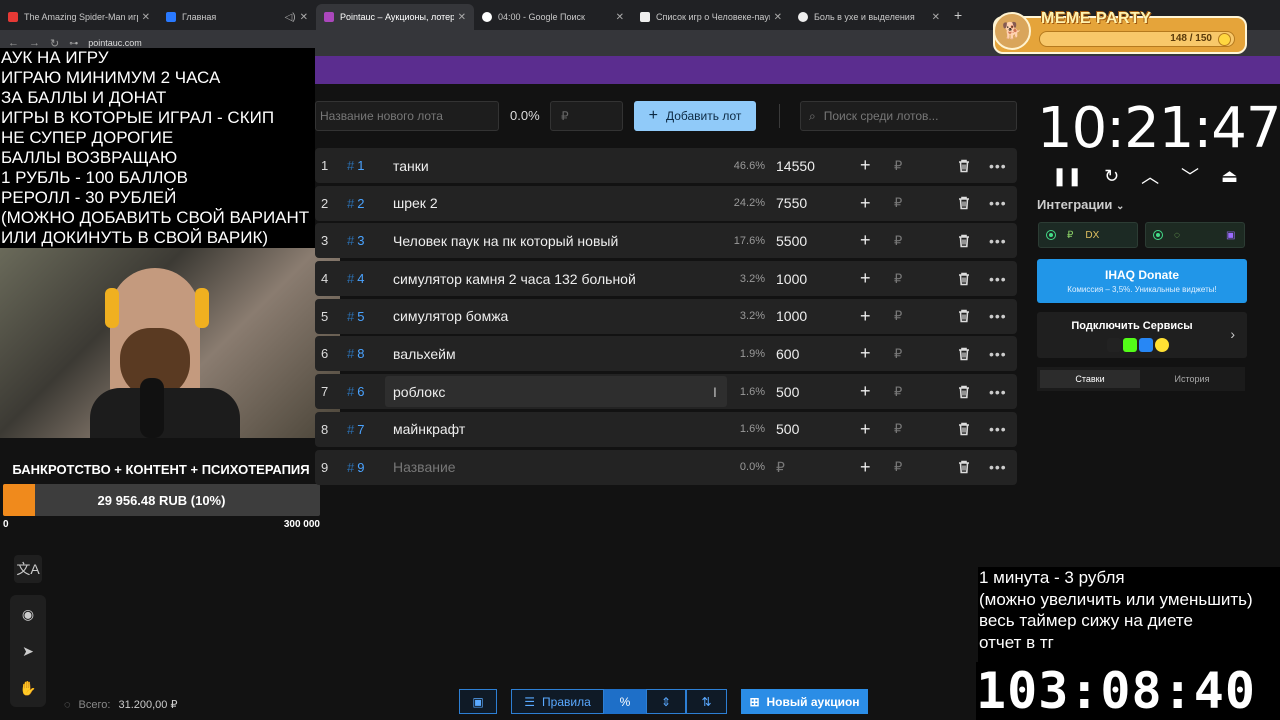  Describe the element at coordinates (586, 116) in the screenshot. I see `new-lot-price-input: ₽` at that location.